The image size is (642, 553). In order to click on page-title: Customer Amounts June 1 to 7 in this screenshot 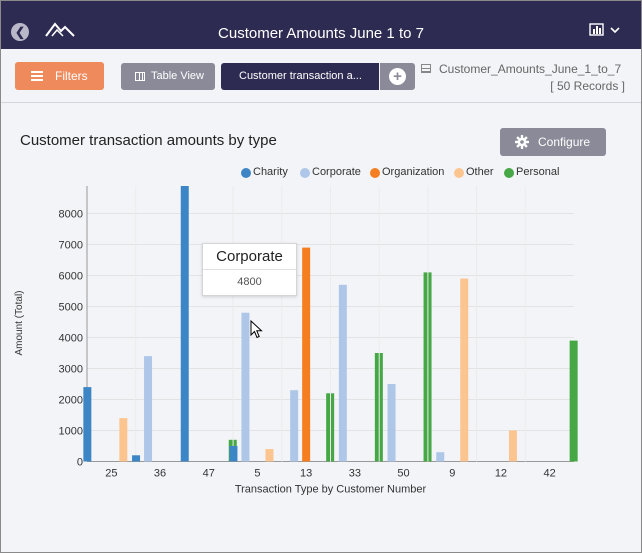, I will do `click(321, 33)`.